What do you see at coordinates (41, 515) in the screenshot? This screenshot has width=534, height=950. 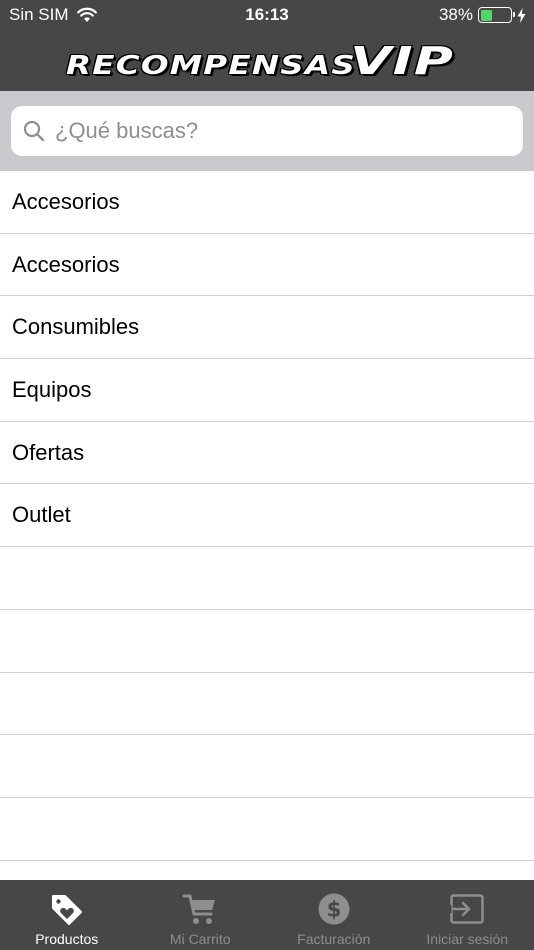 I see `list-item-label: Outlet` at bounding box center [41, 515].